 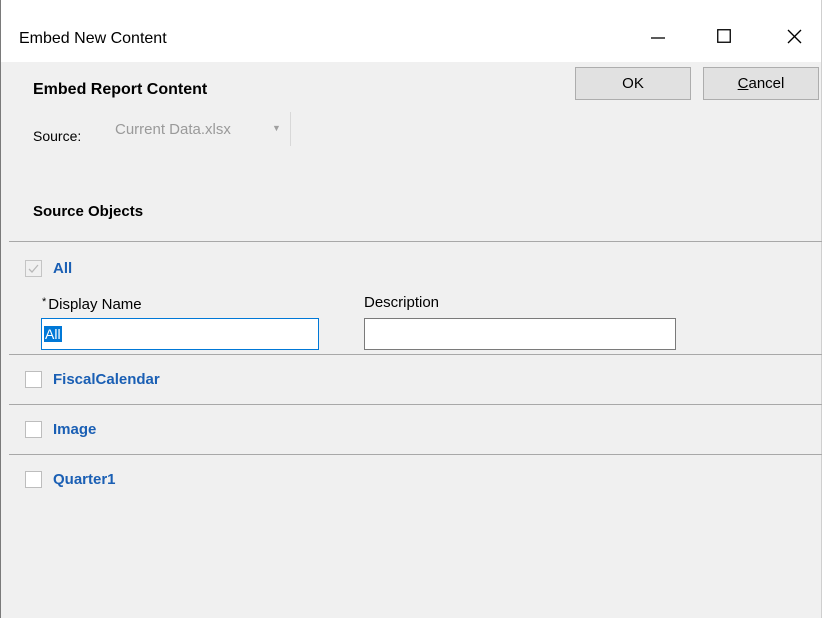 I want to click on source-object-all: All, so click(x=48, y=268).